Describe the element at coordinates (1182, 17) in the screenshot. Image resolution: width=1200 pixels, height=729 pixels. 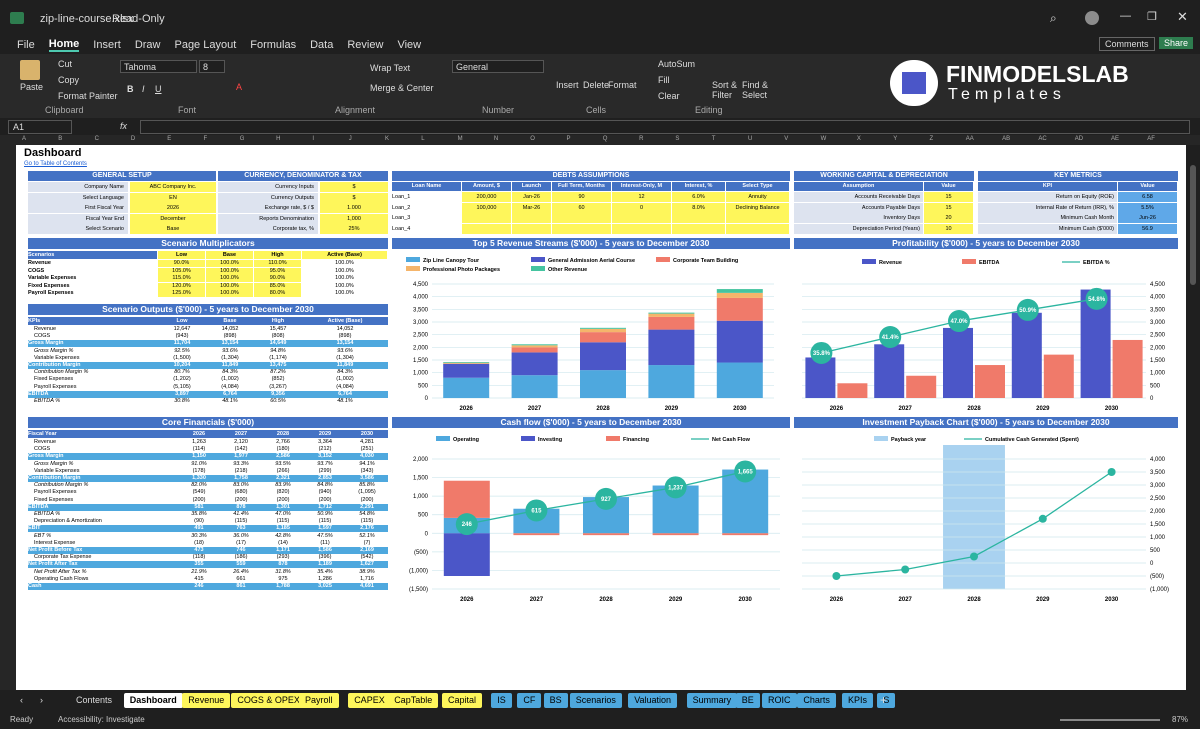
I see `close-icon: ✕` at that location.